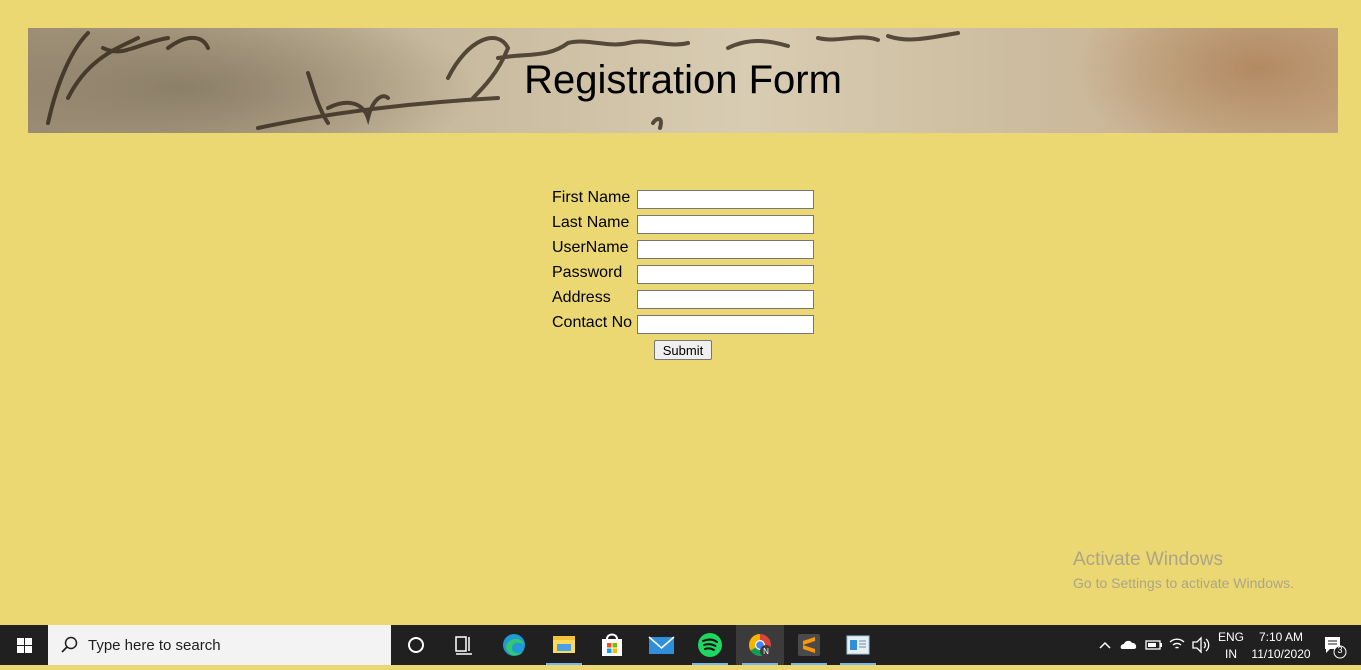  I want to click on wifi-icon, so click(1177, 643).